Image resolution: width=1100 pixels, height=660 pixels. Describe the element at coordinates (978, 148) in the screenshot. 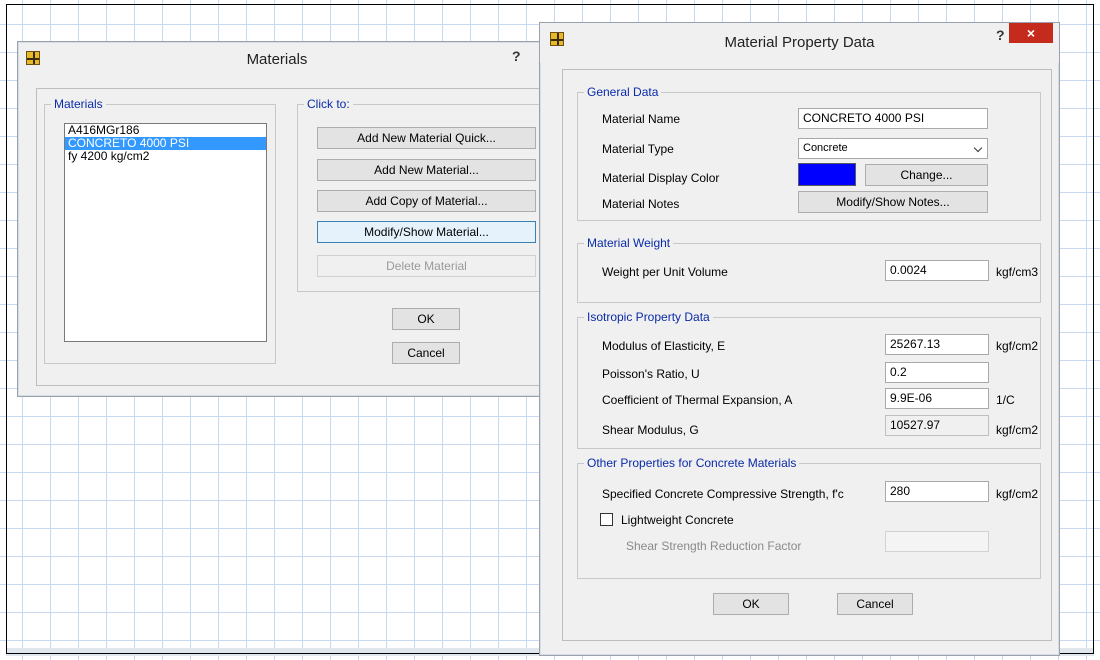

I see `chevron-down-icon` at that location.